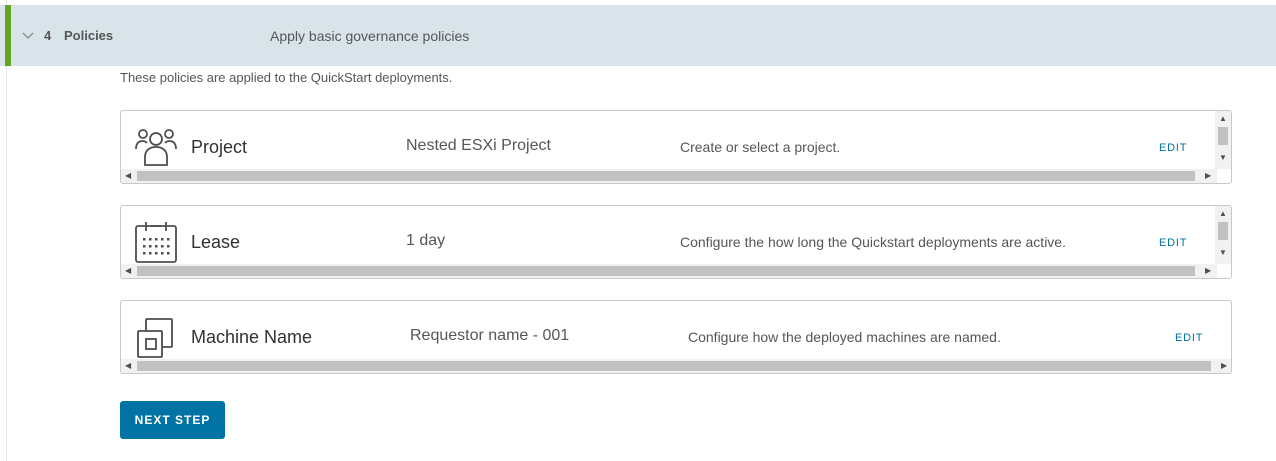 The width and height of the screenshot is (1276, 461). Describe the element at coordinates (490, 335) in the screenshot. I see `policy-value: Requestor name - 001` at that location.